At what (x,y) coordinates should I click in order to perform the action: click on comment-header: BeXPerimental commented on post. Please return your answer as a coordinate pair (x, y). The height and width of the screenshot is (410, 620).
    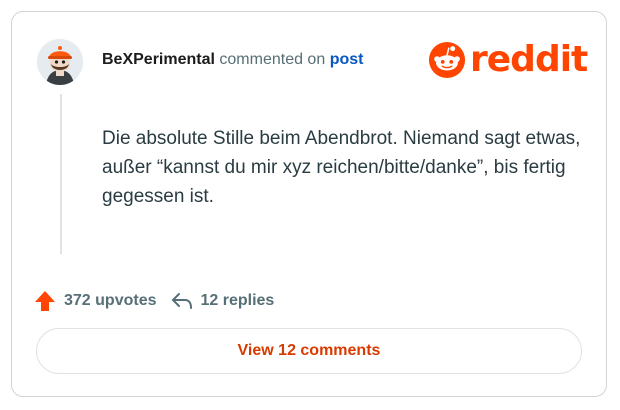
    Looking at the image, I should click on (232, 60).